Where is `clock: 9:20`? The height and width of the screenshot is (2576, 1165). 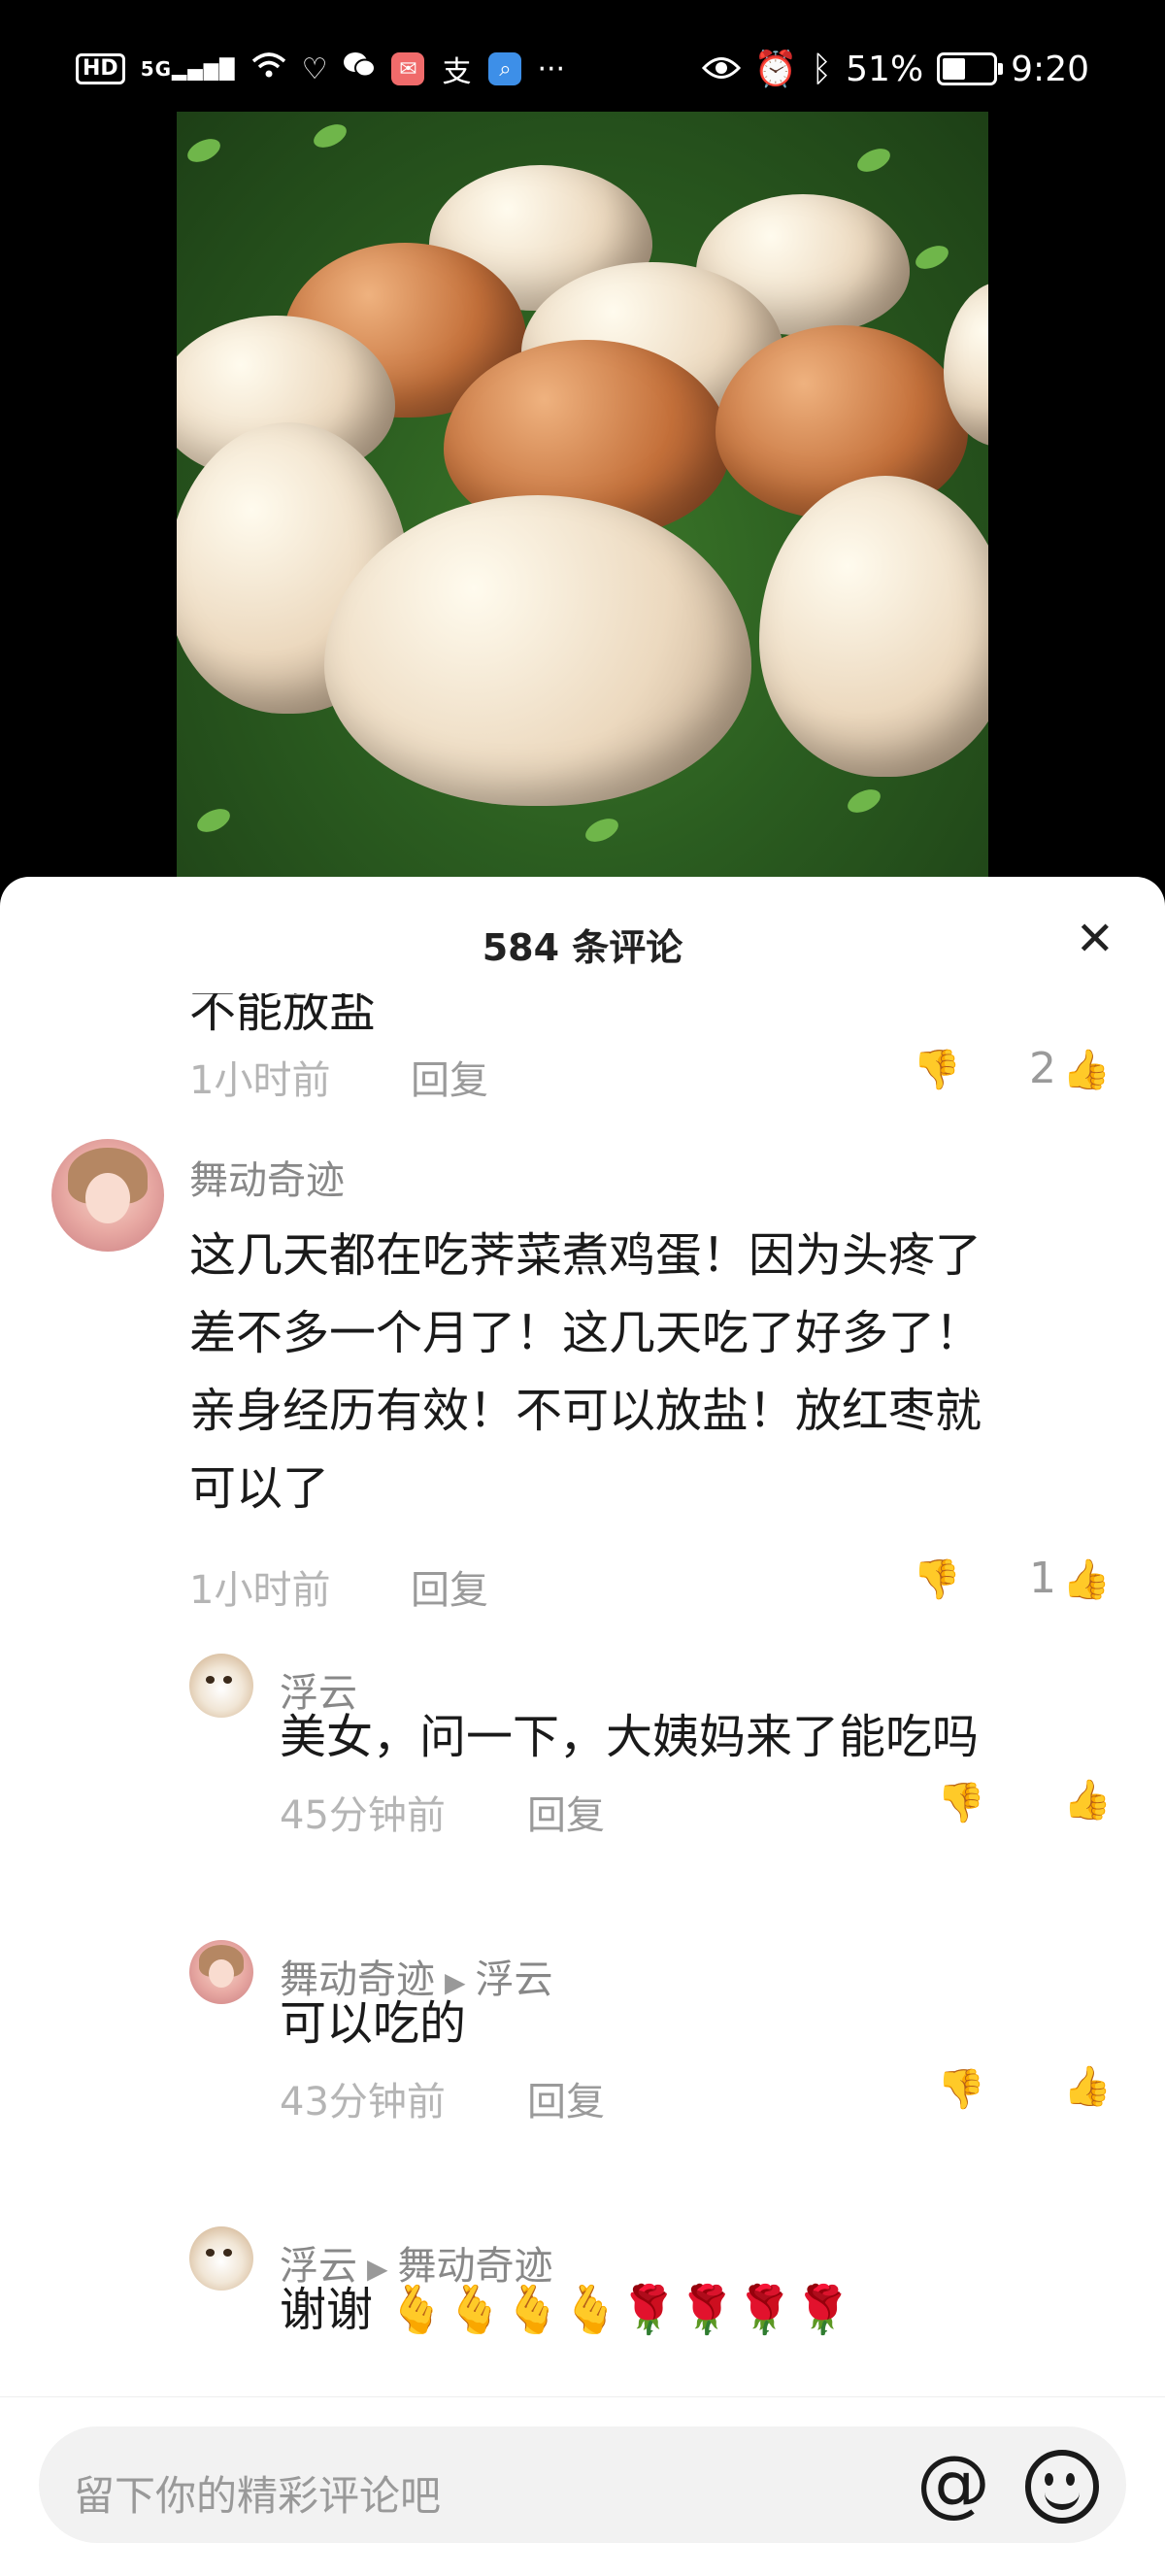 clock: 9:20 is located at coordinates (1050, 69).